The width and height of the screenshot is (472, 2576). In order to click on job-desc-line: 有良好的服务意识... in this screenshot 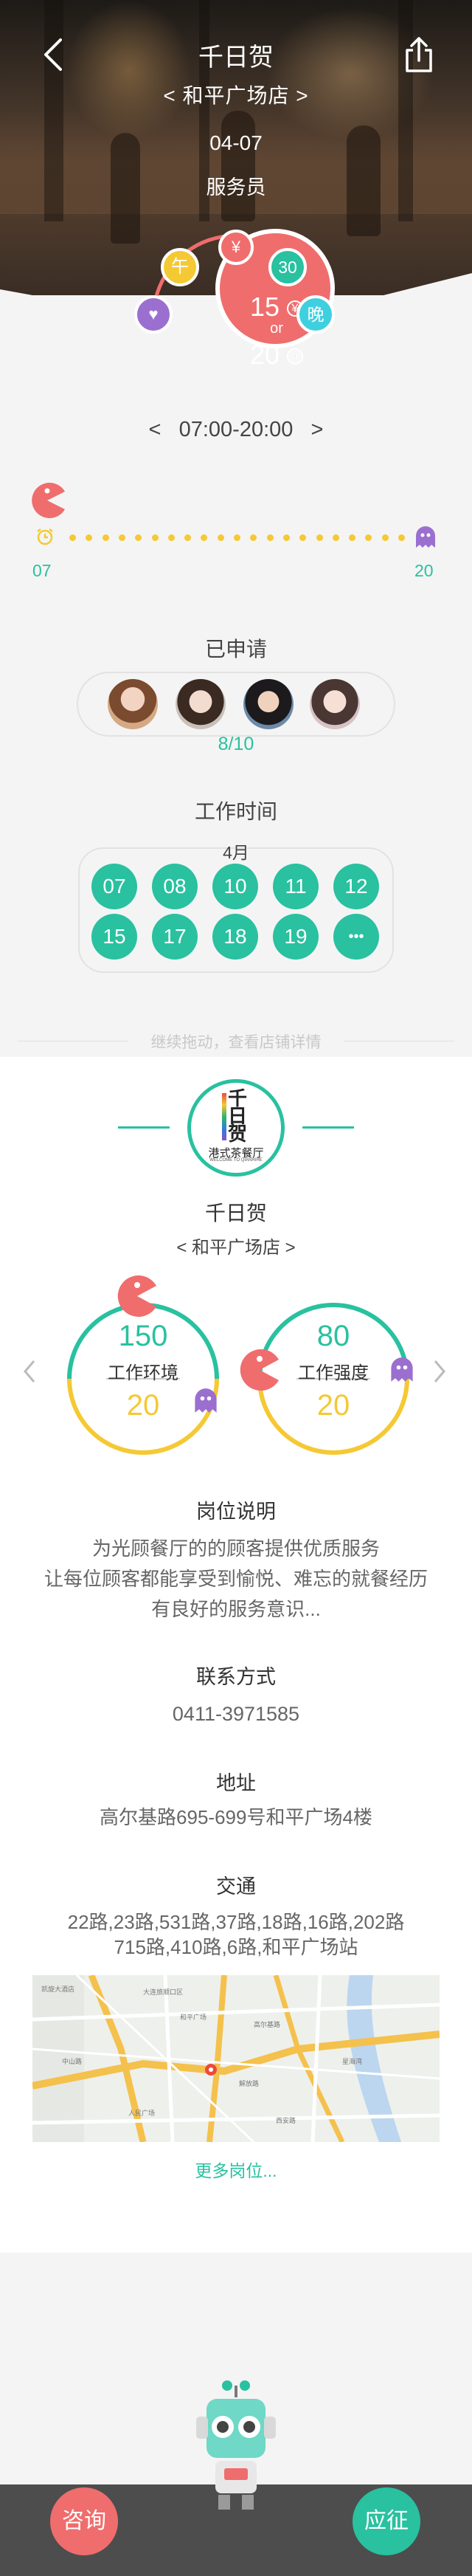, I will do `click(236, 1609)`.